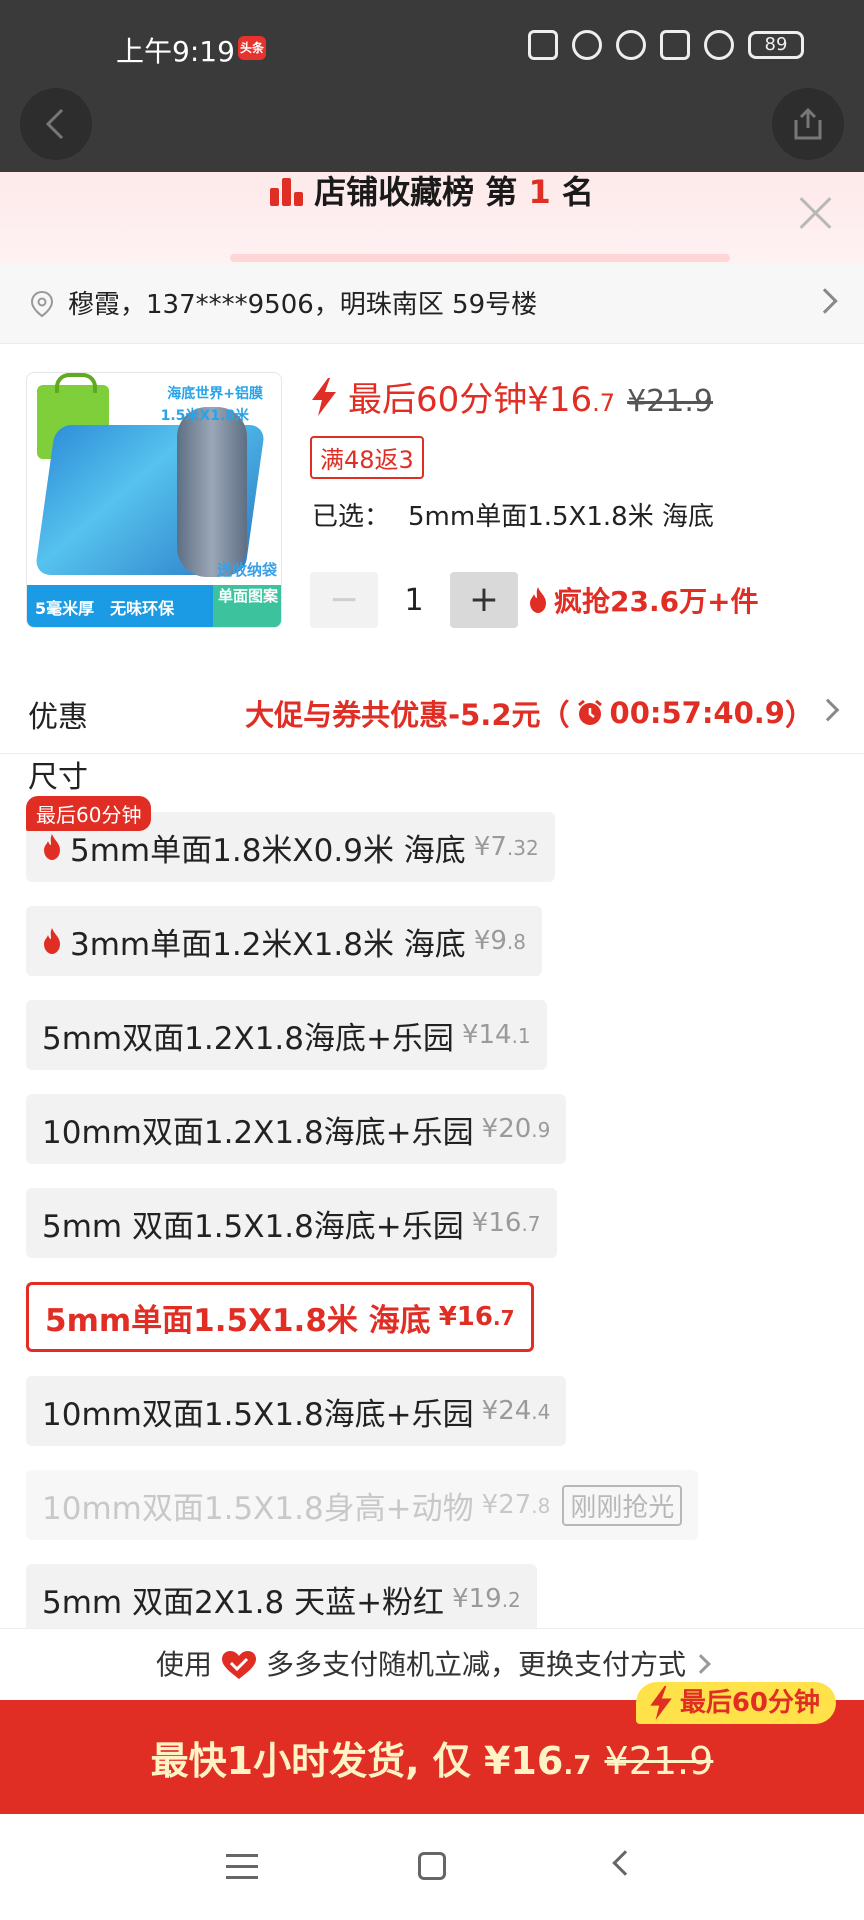 Image resolution: width=864 pixels, height=1920 pixels. What do you see at coordinates (268, 944) in the screenshot?
I see `size-option-label: 3mm单面1.2米X1.8米 海底` at bounding box center [268, 944].